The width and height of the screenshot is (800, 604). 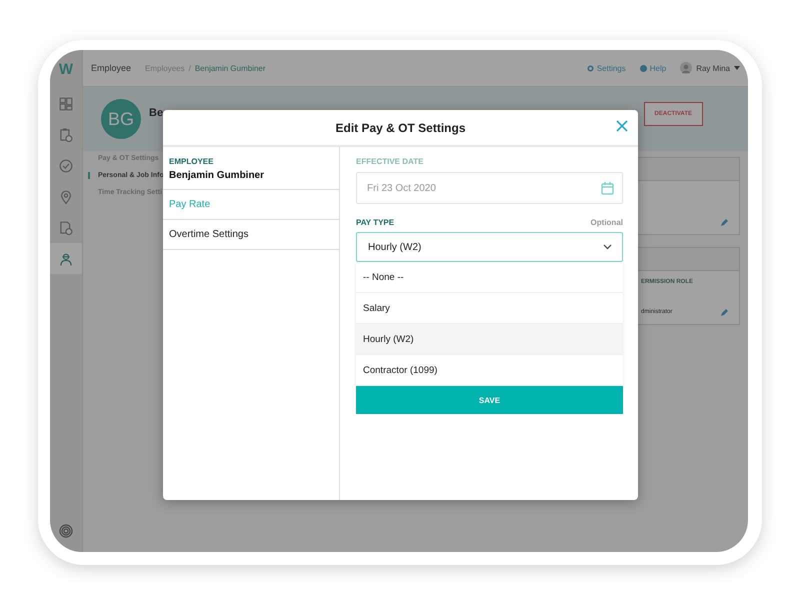 I want to click on dialog-title: Edit Pay & OT Settings, so click(x=400, y=127).